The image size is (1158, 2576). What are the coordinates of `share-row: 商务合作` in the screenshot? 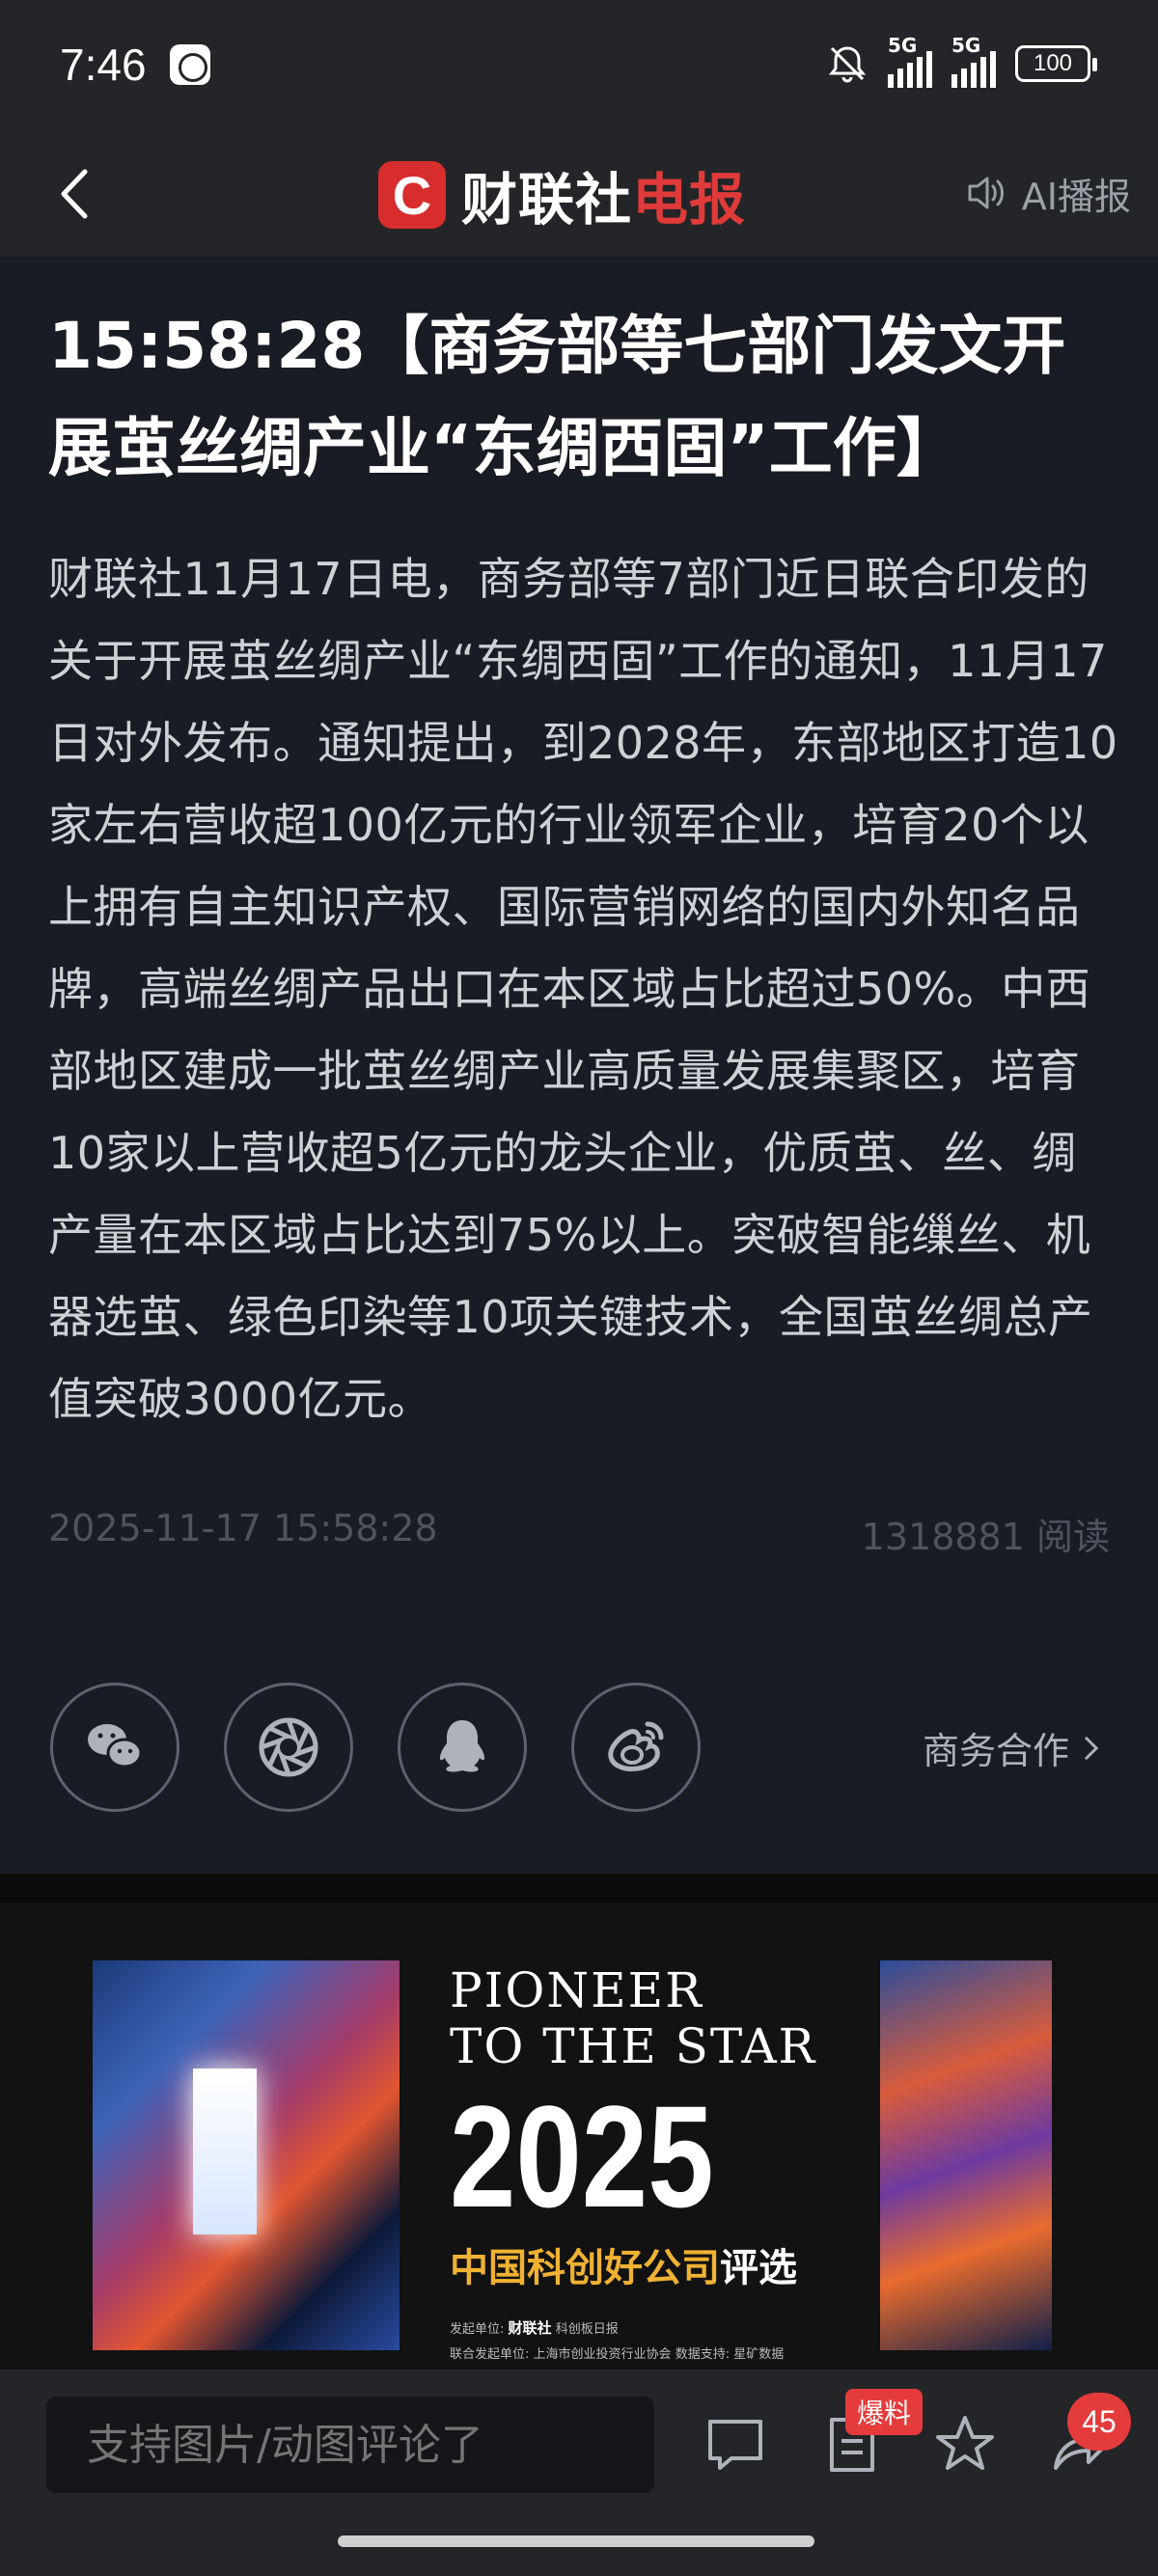 It's located at (581, 1748).